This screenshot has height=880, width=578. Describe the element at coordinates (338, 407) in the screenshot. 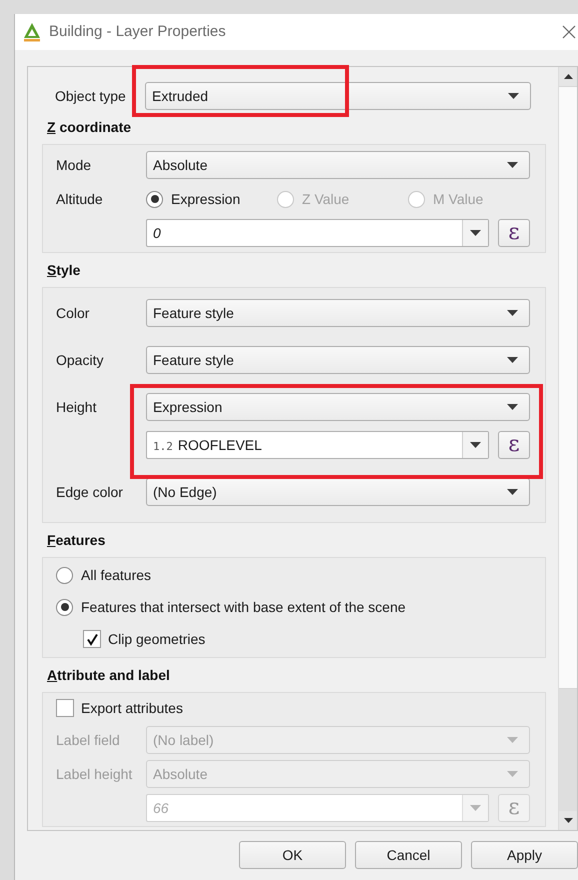

I see `dropdown: Expression` at that location.